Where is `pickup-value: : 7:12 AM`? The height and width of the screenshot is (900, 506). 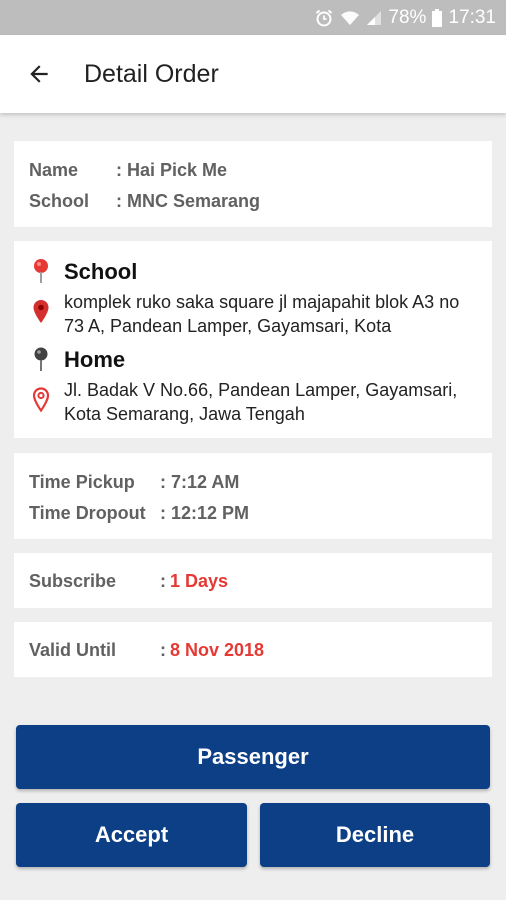 pickup-value: : 7:12 AM is located at coordinates (200, 482).